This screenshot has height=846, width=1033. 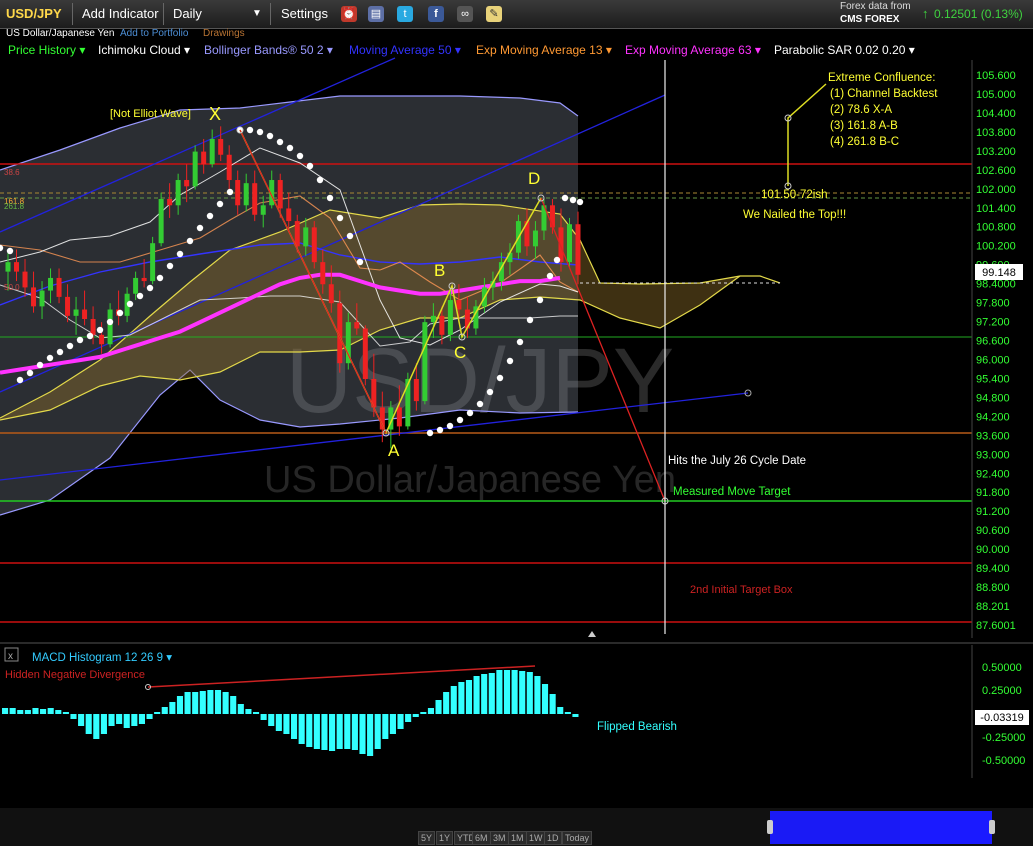 I want to click on price-tick-label: 89.400, so click(x=993, y=569).